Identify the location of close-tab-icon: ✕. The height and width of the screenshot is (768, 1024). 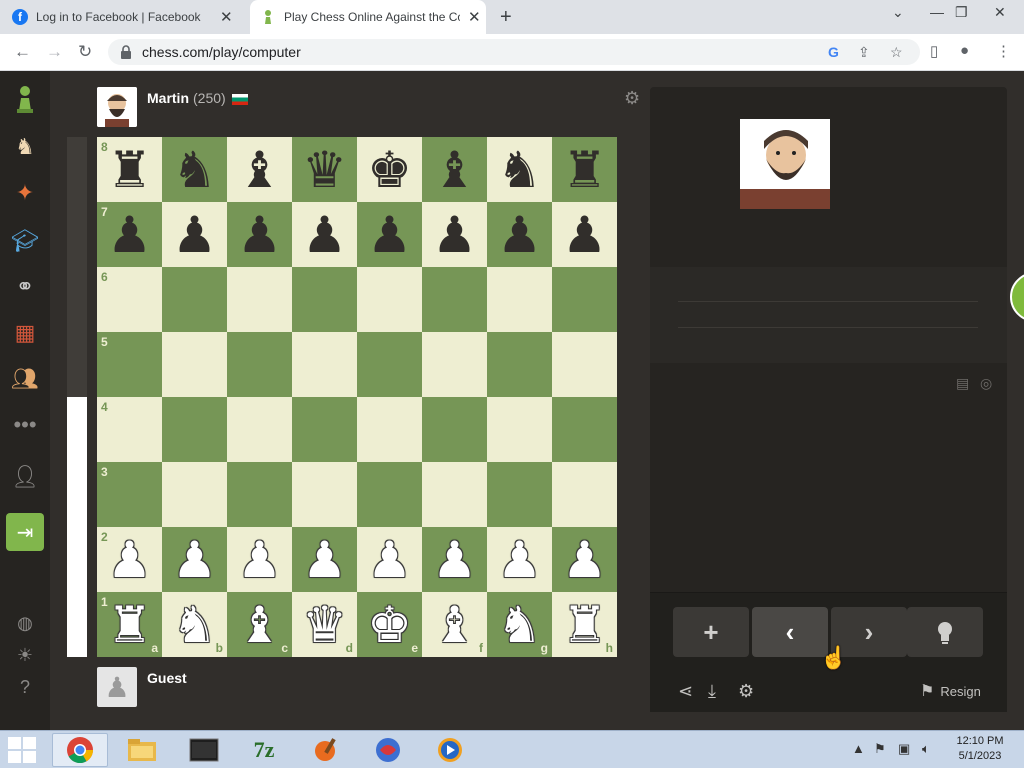
(226, 17).